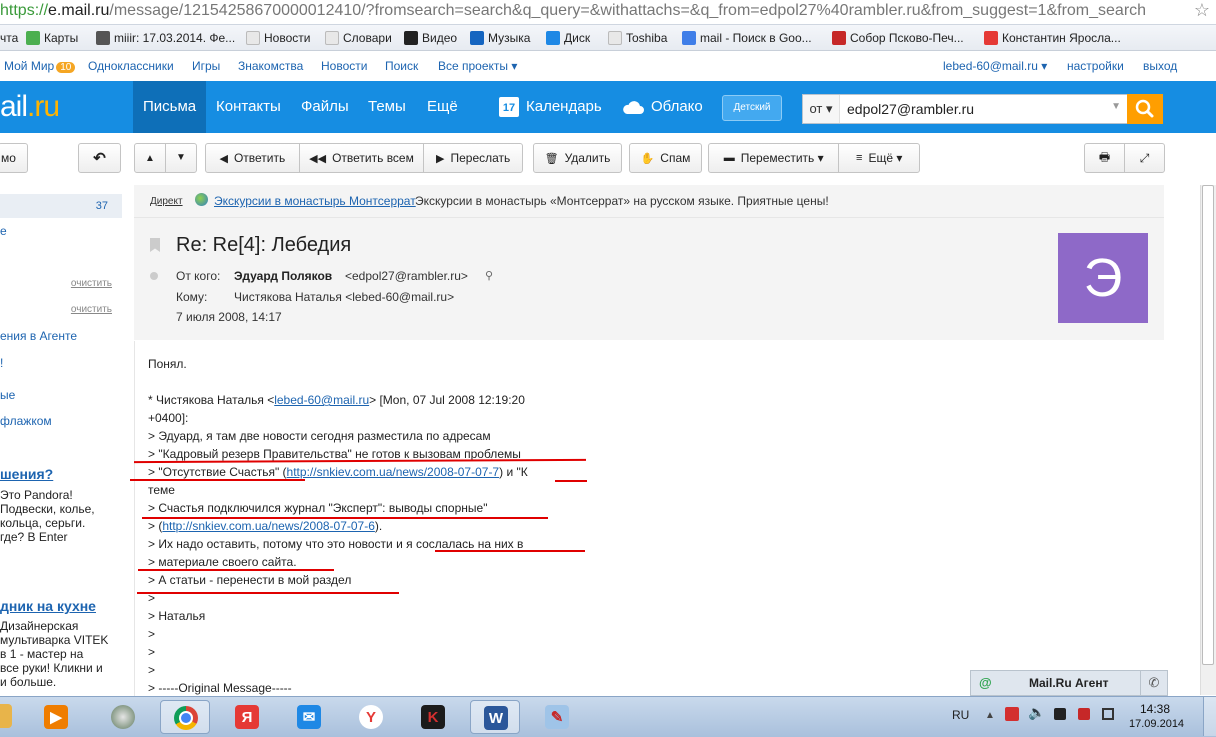  I want to click on clock-date: 17.09.2014, so click(1156, 724).